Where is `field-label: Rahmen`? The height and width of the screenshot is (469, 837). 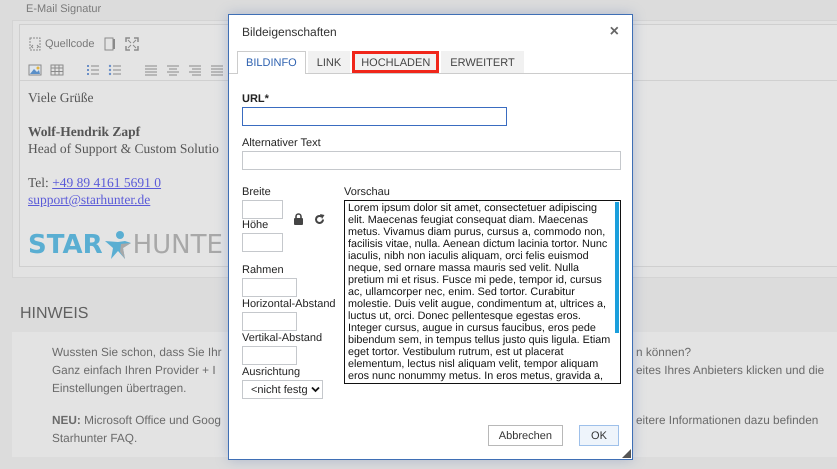
field-label: Rahmen is located at coordinates (263, 270).